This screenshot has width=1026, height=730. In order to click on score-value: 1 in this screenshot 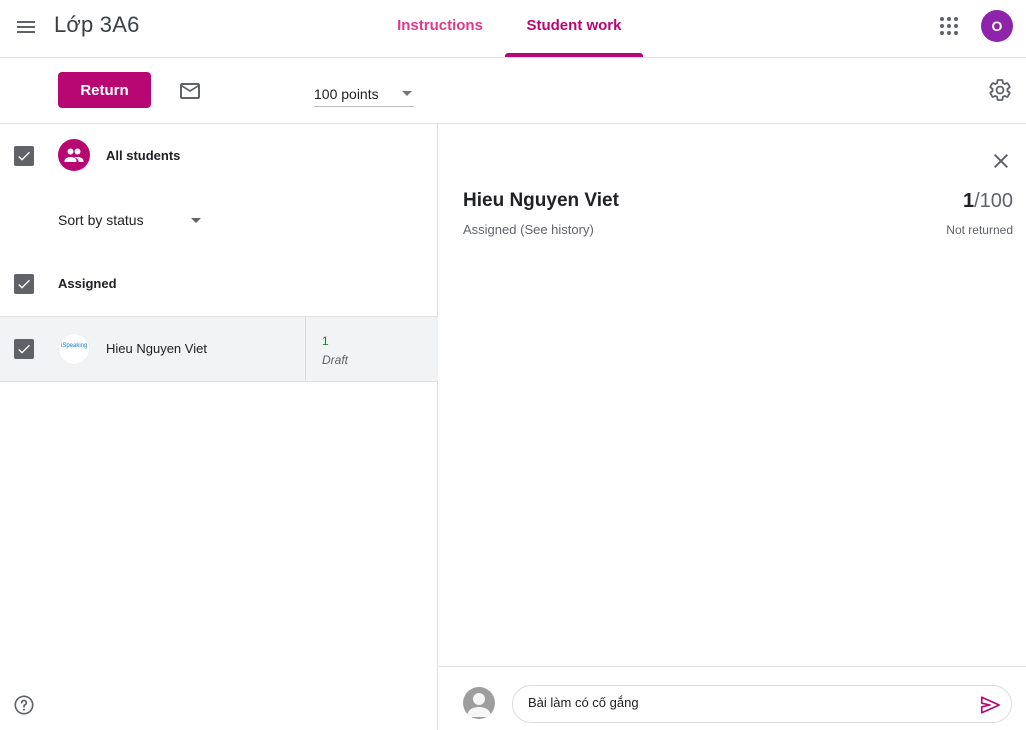, I will do `click(968, 201)`.